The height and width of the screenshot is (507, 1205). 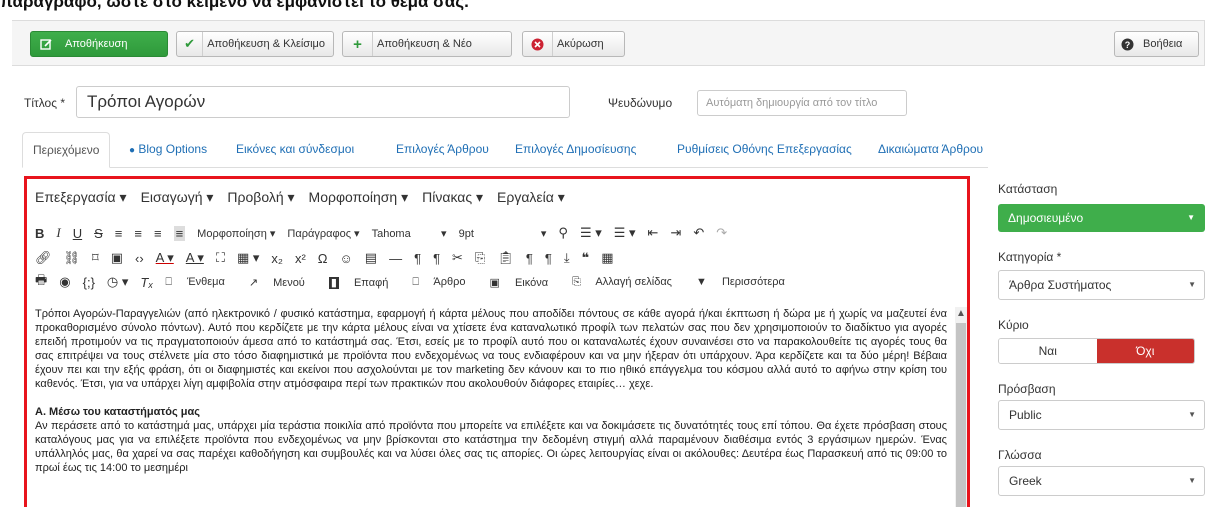 What do you see at coordinates (436, 258) in the screenshot?
I see `rtl-icon: ¶` at bounding box center [436, 258].